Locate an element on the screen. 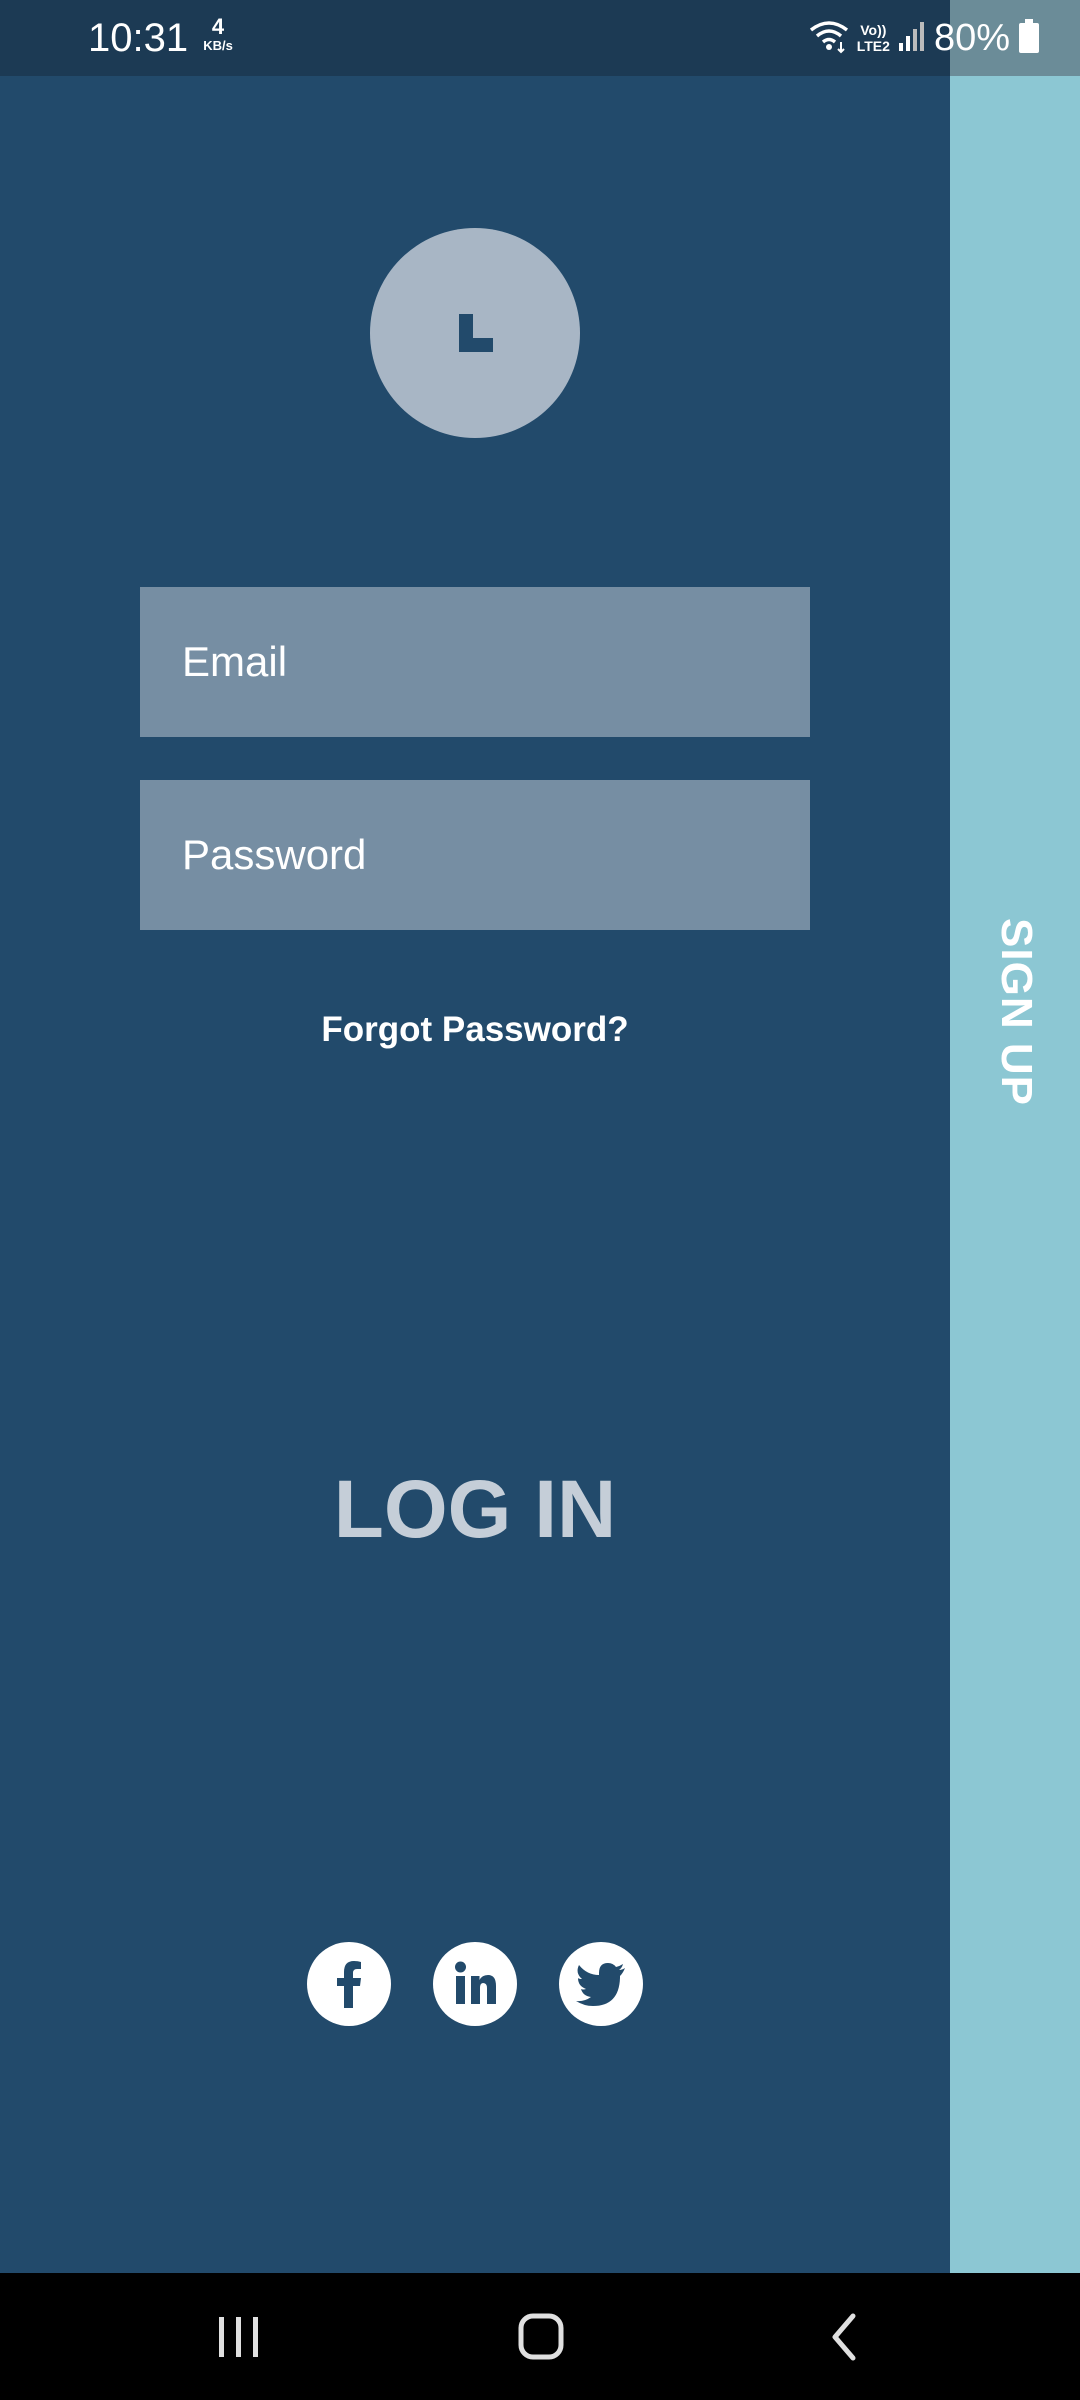 The image size is (1080, 2400). password-field is located at coordinates (475, 855).